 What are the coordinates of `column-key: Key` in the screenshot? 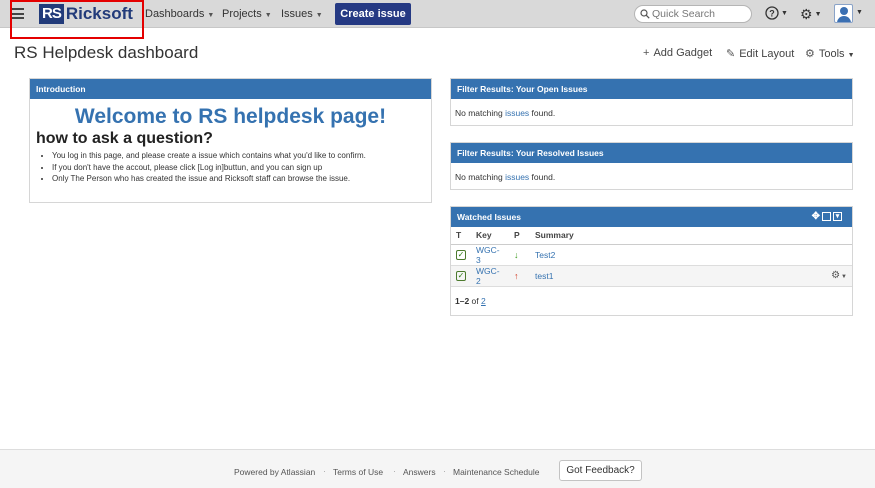 It's located at (490, 236).